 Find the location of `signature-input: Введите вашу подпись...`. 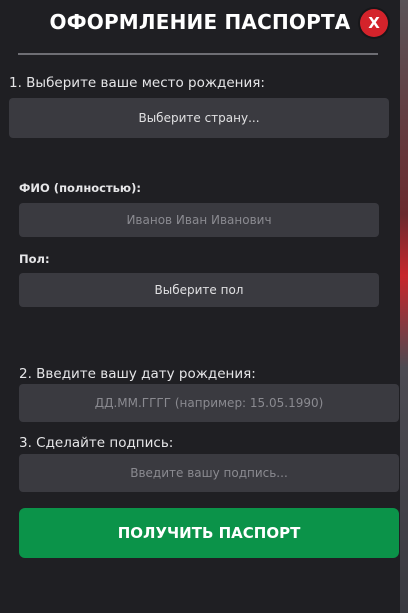

signature-input: Введите вашу подпись... is located at coordinates (209, 473).